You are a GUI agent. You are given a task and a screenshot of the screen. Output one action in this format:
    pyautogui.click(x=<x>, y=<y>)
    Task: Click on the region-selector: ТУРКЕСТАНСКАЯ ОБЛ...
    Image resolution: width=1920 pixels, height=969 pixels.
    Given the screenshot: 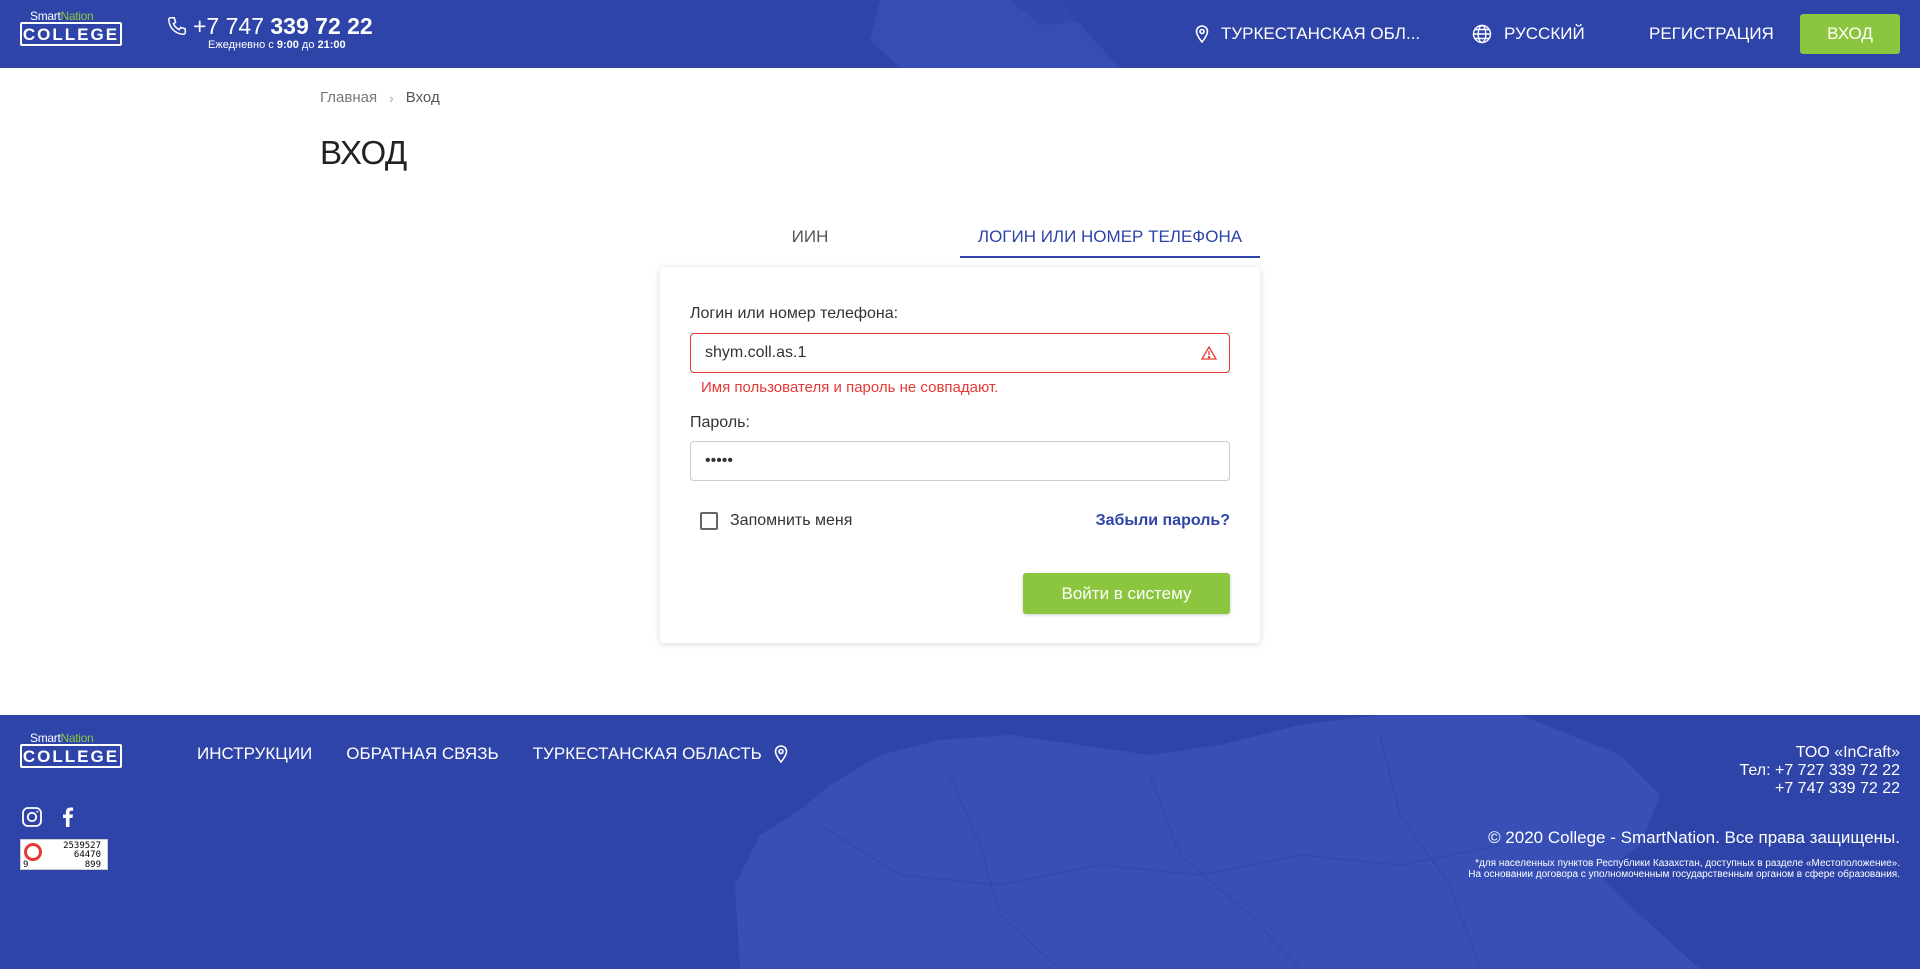 What is the action you would take?
    pyautogui.click(x=1307, y=34)
    